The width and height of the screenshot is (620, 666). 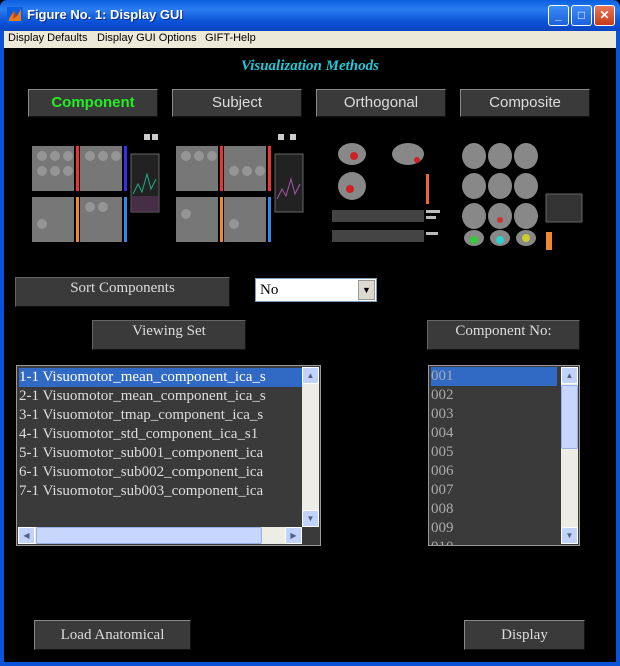 What do you see at coordinates (310, 664) in the screenshot?
I see `window-frame-bottom` at bounding box center [310, 664].